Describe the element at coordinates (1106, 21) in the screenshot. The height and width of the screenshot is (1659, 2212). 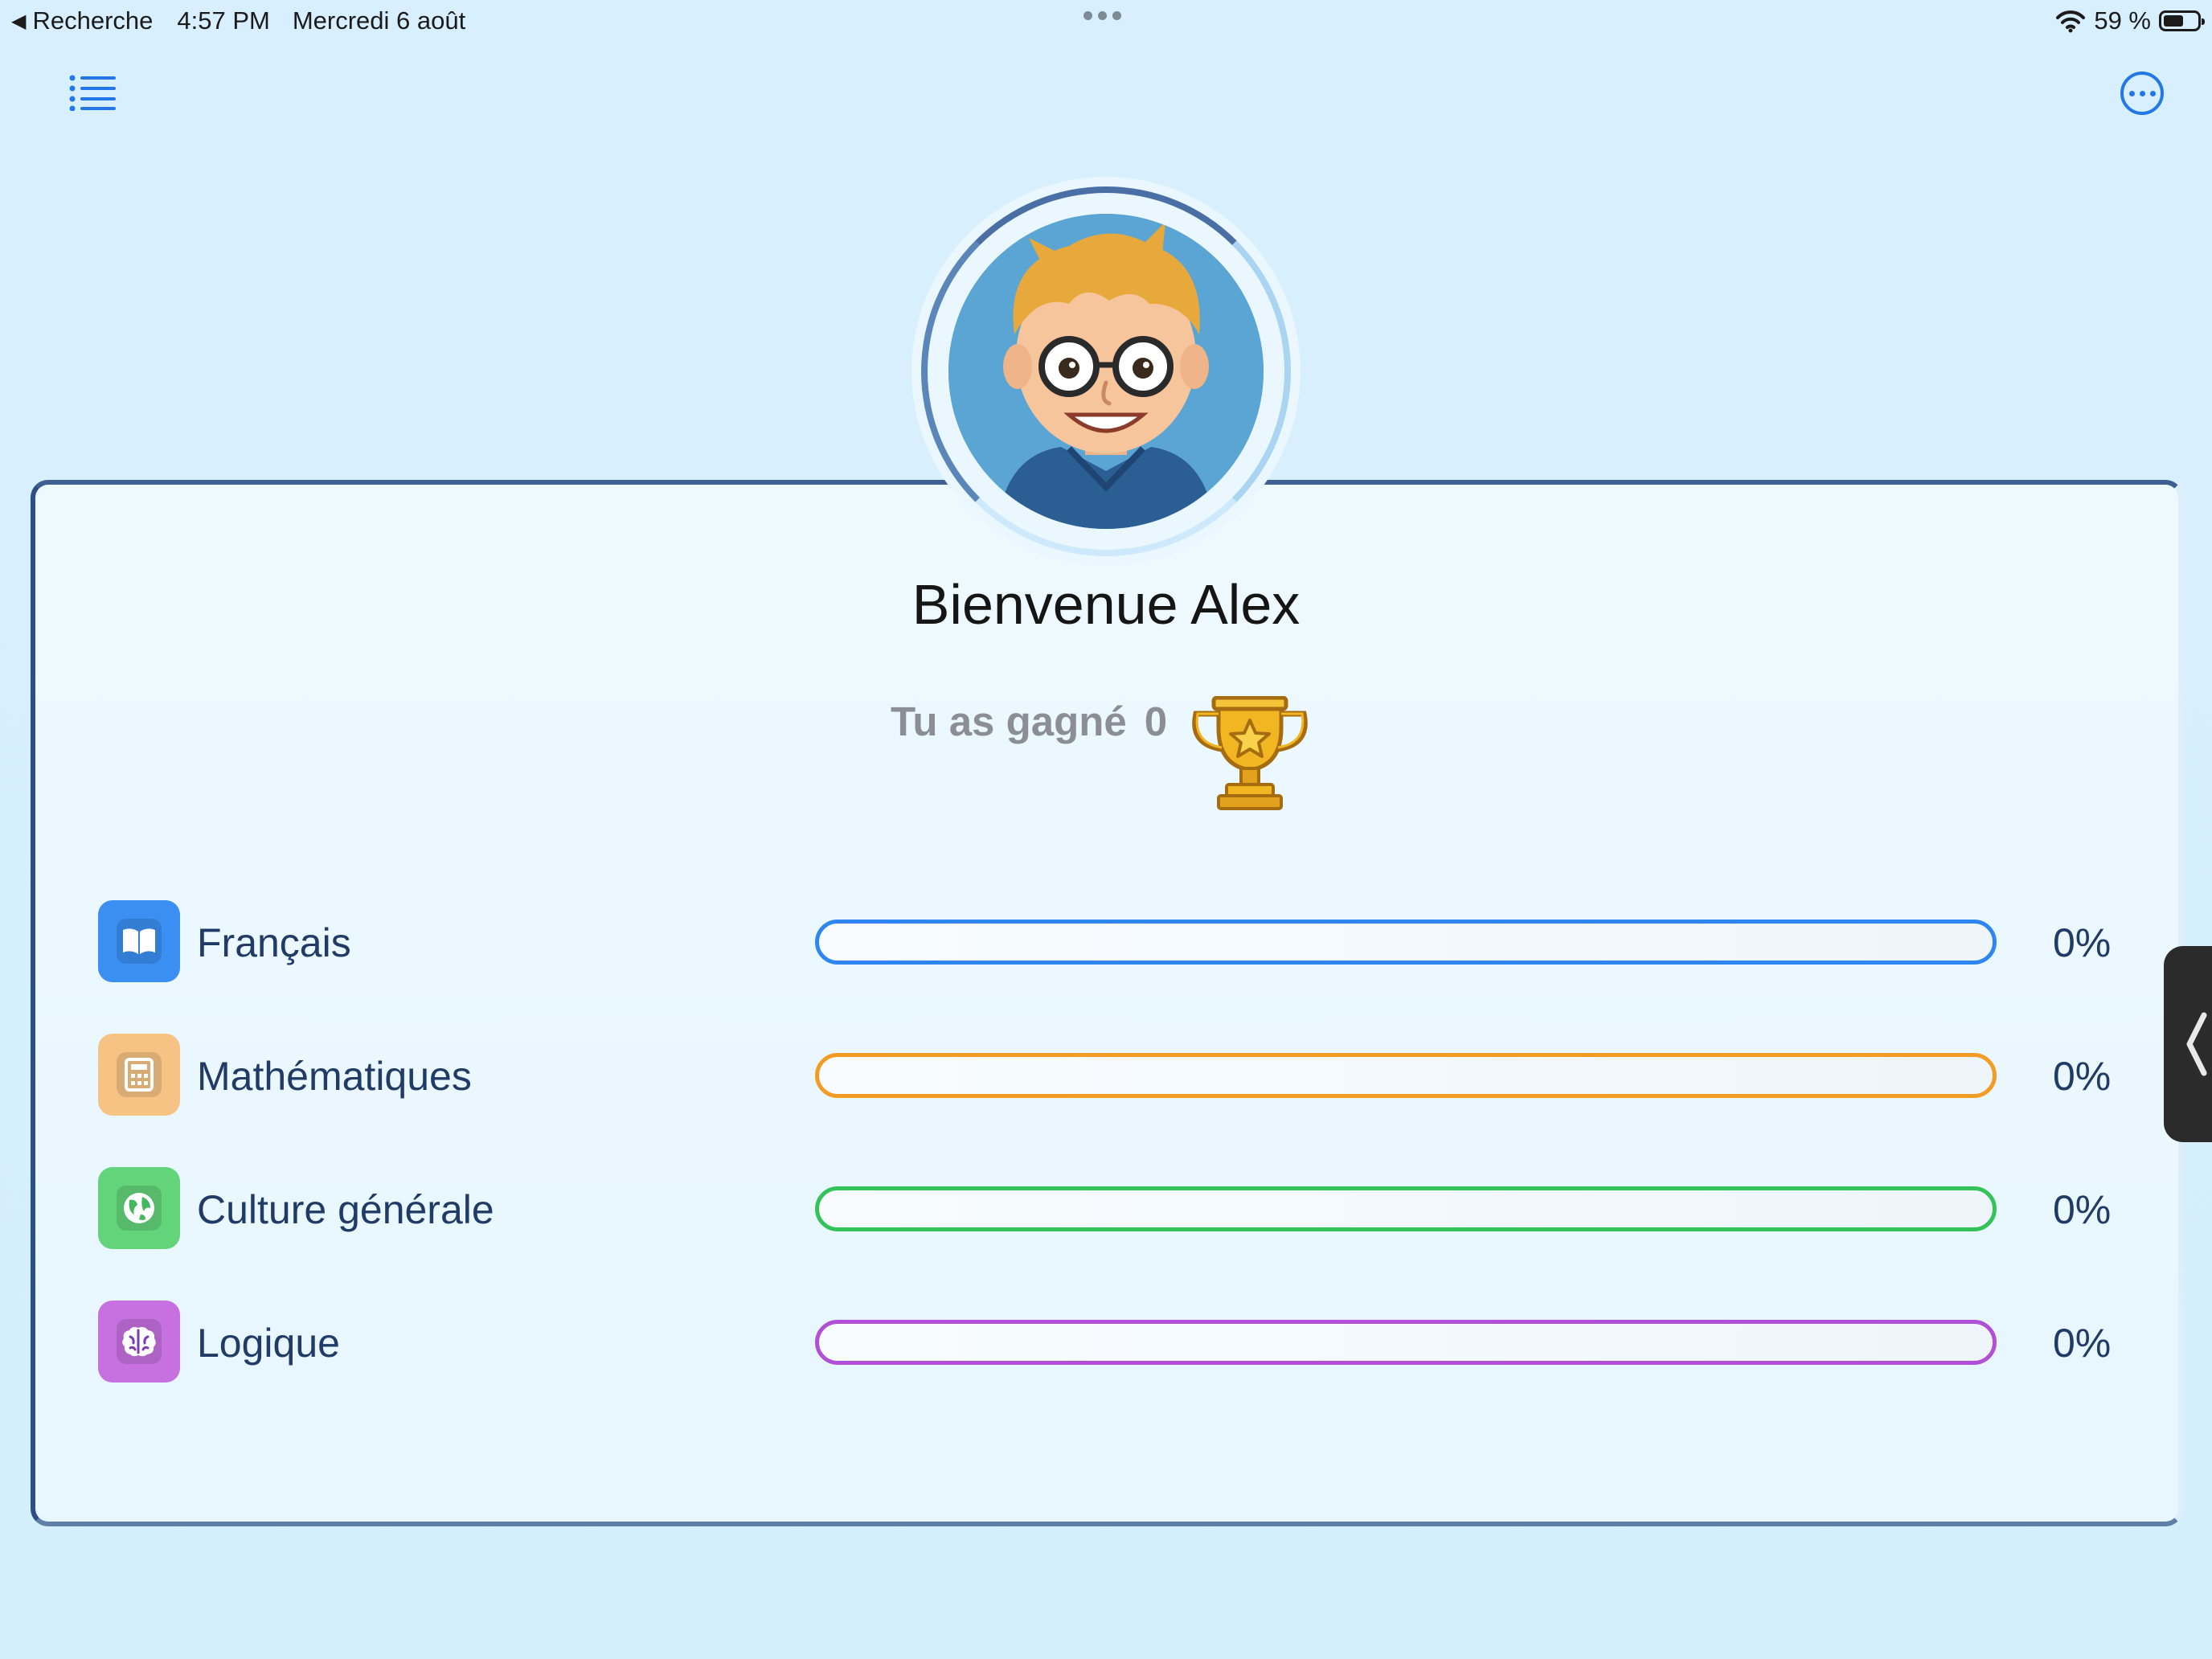
I see `status-bar: ◀ Recherche 4:57 PM Mercredi 6 août 59 %` at that location.